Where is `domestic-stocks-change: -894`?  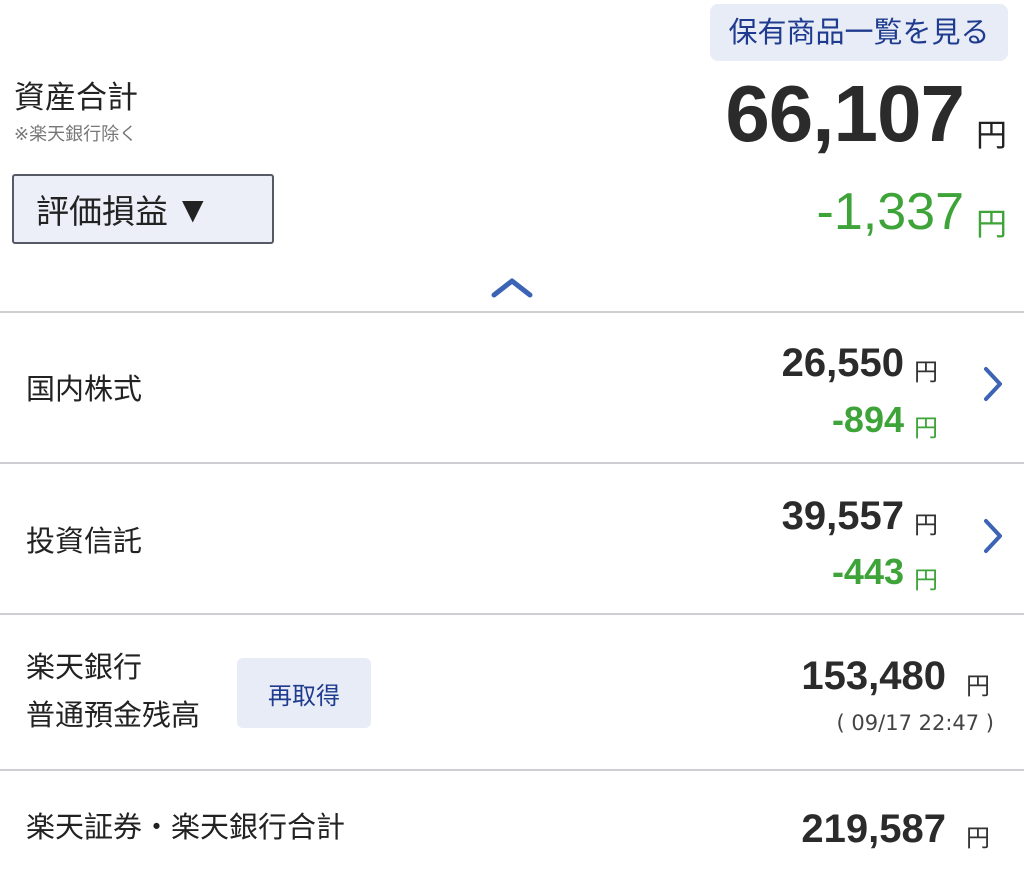
domestic-stocks-change: -894 is located at coordinates (867, 419).